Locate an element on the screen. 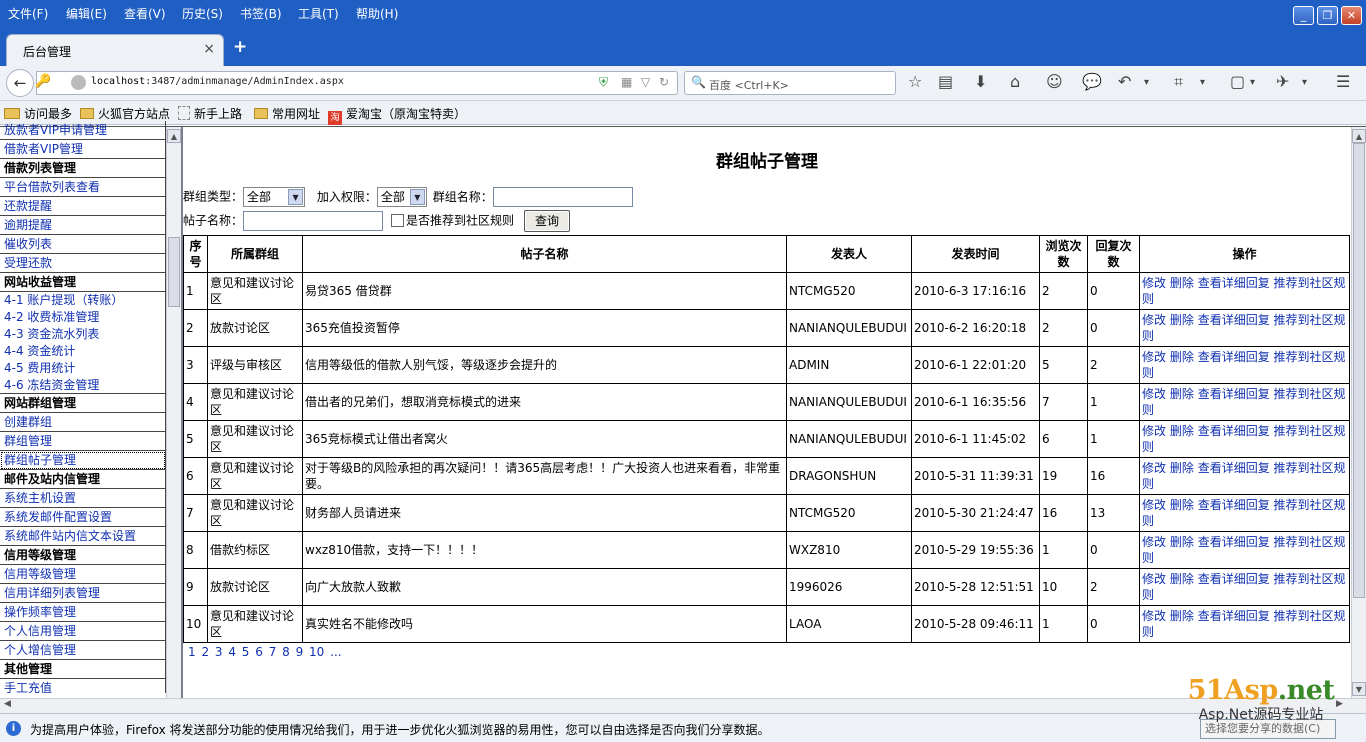  identity-key-icon: 🔑 is located at coordinates (43, 81).